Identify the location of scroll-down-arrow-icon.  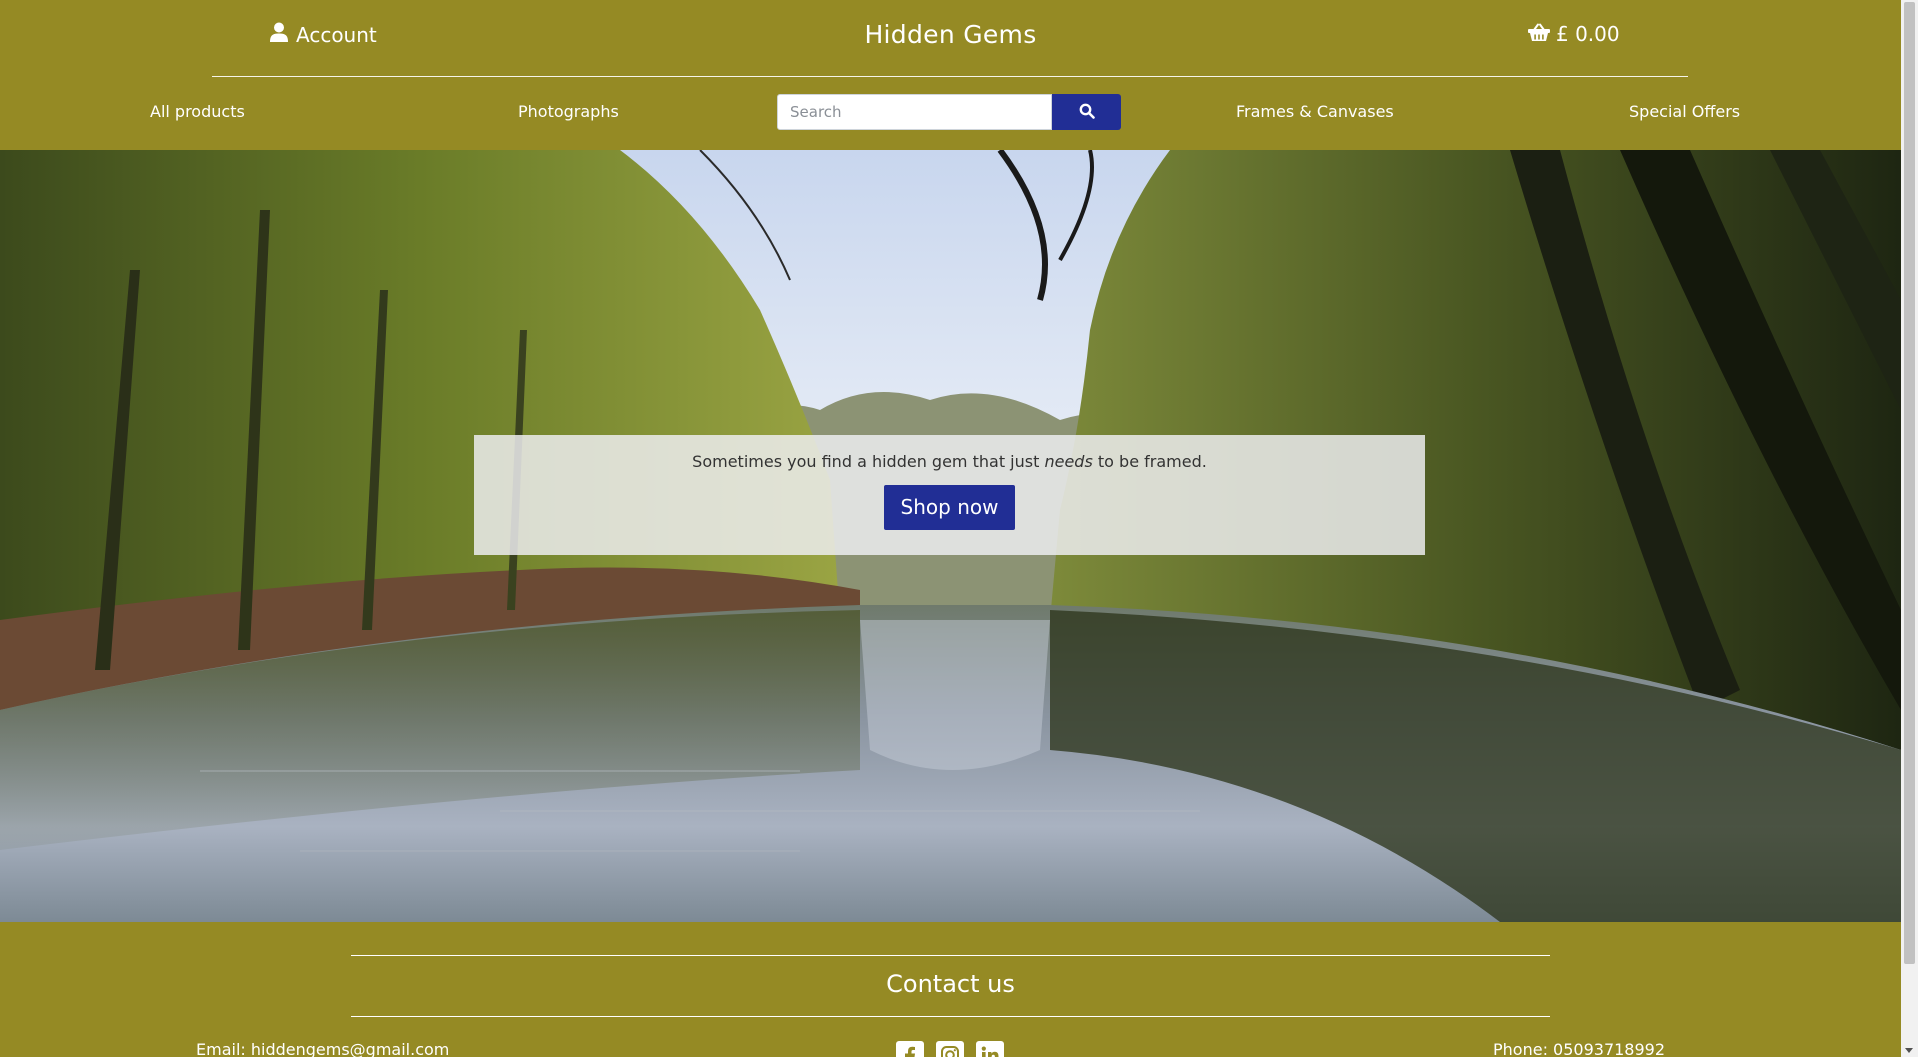
(1909, 1050).